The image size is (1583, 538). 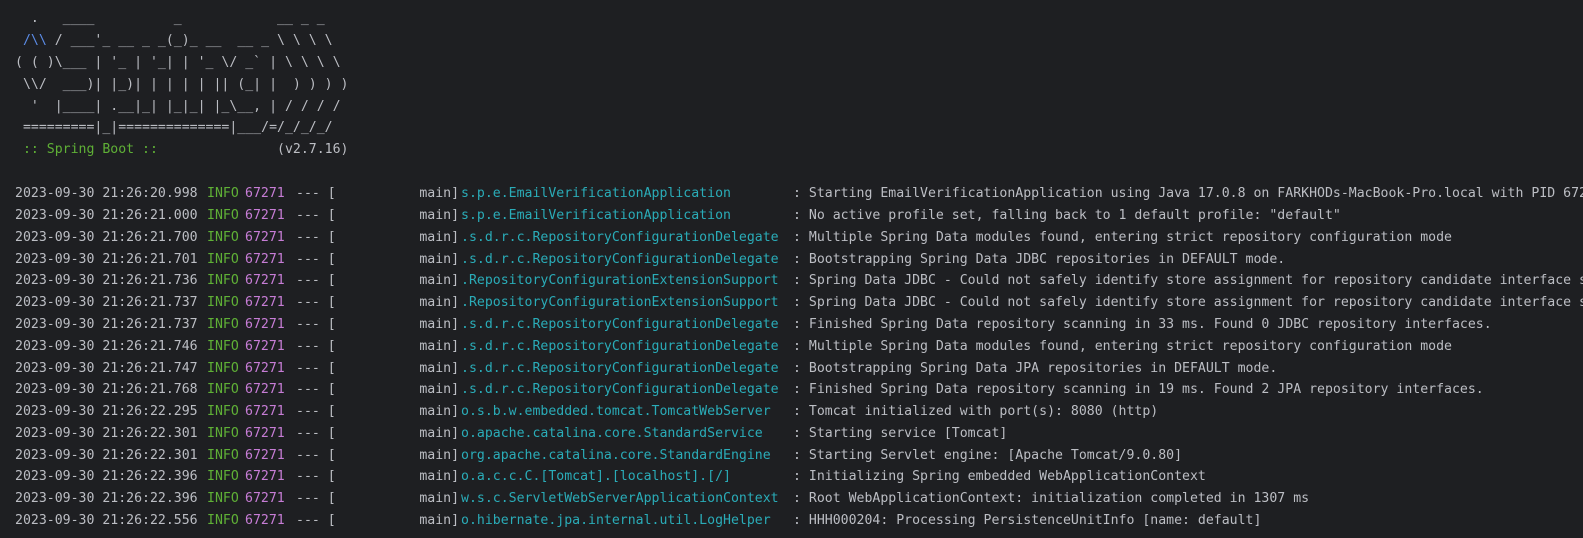 What do you see at coordinates (106, 259) in the screenshot?
I see `log-timestamp: 2023-09-30 21:26:21.701` at bounding box center [106, 259].